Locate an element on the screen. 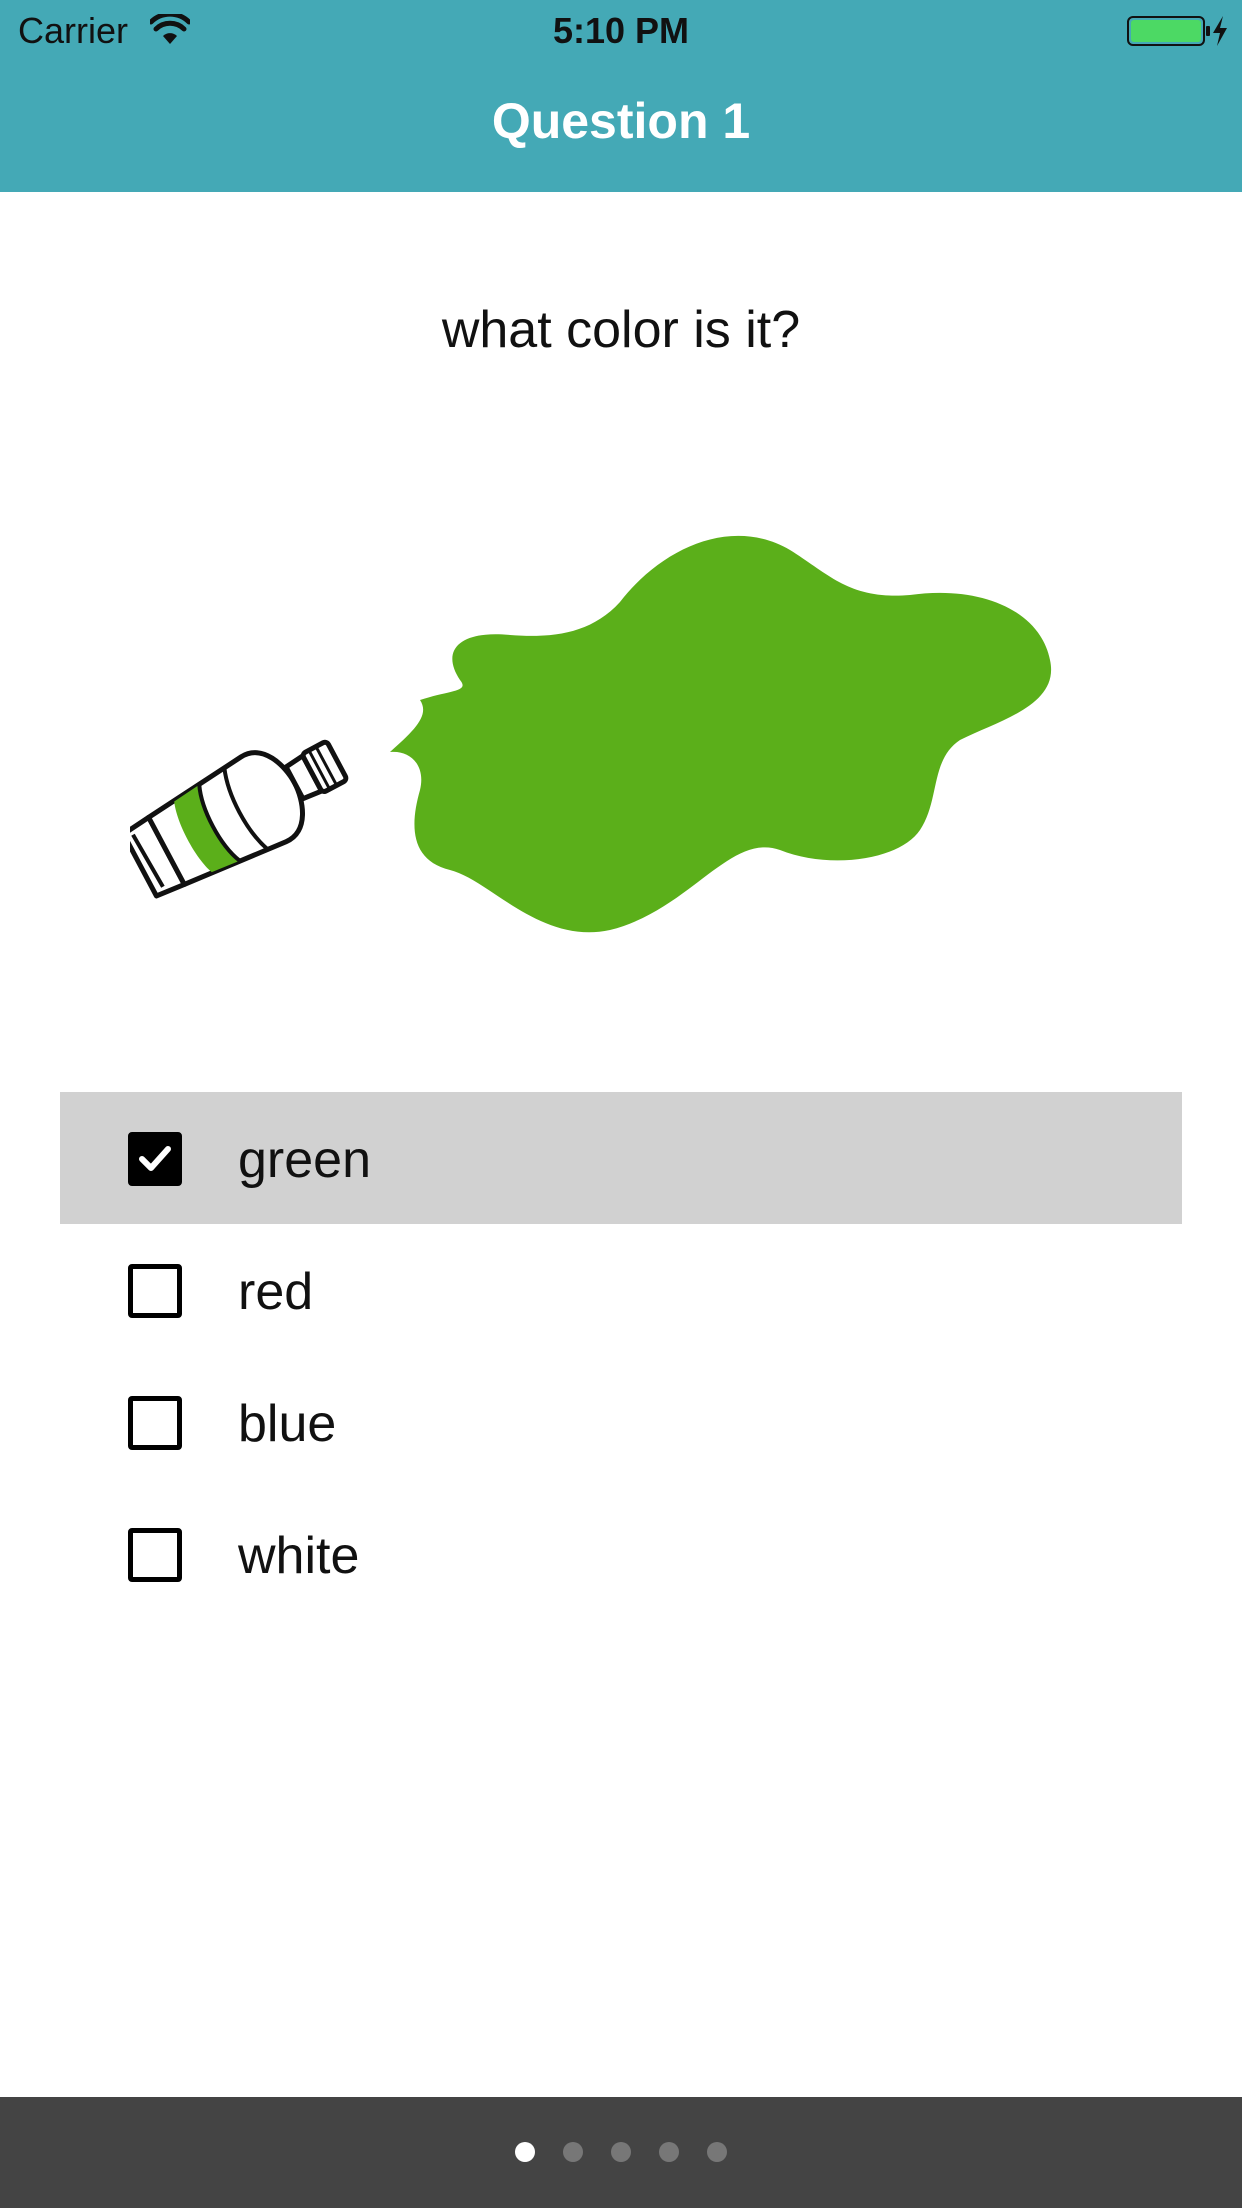  option-white: white is located at coordinates (621, 1554).